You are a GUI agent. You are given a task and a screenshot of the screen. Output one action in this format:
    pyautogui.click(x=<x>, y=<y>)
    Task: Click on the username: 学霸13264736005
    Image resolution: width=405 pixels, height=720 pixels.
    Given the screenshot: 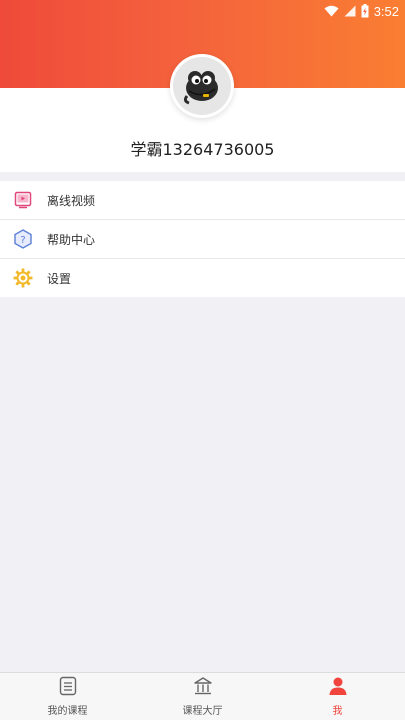 What is the action you would take?
    pyautogui.click(x=202, y=149)
    